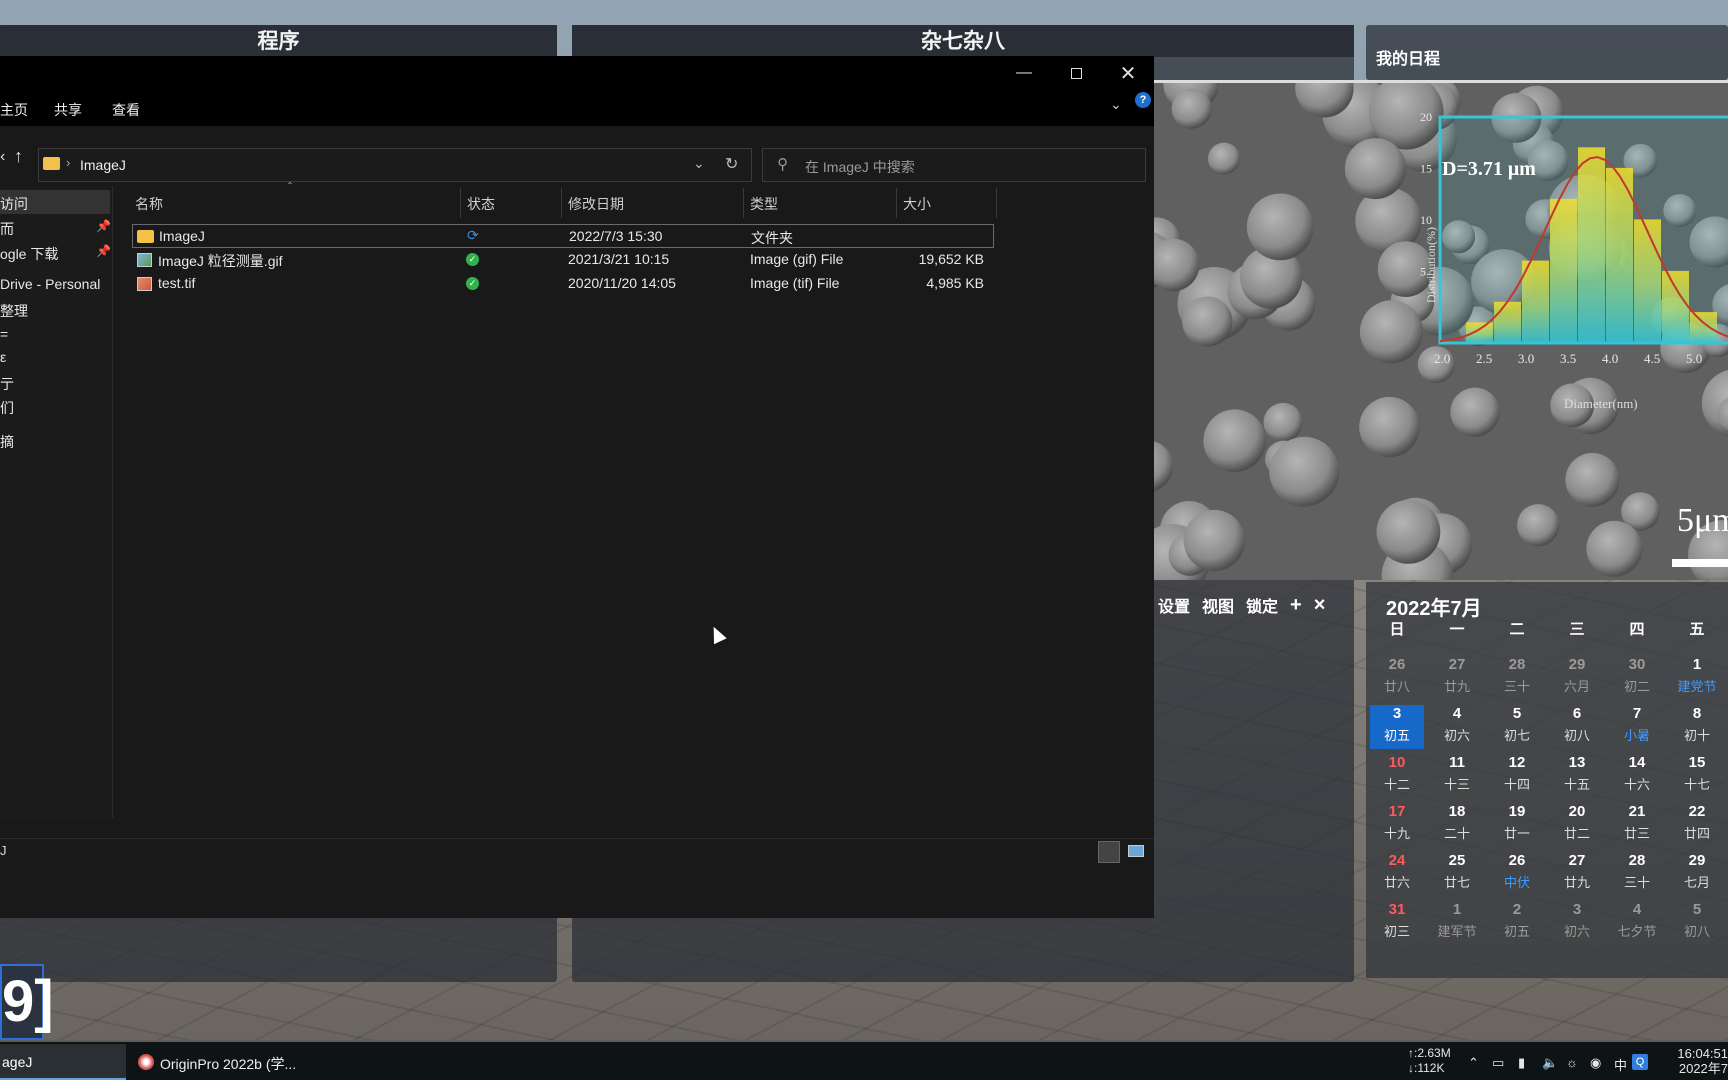 The width and height of the screenshot is (1728, 1080). Describe the element at coordinates (1577, 776) in the screenshot. I see `calendar-day: 13 十五` at that location.